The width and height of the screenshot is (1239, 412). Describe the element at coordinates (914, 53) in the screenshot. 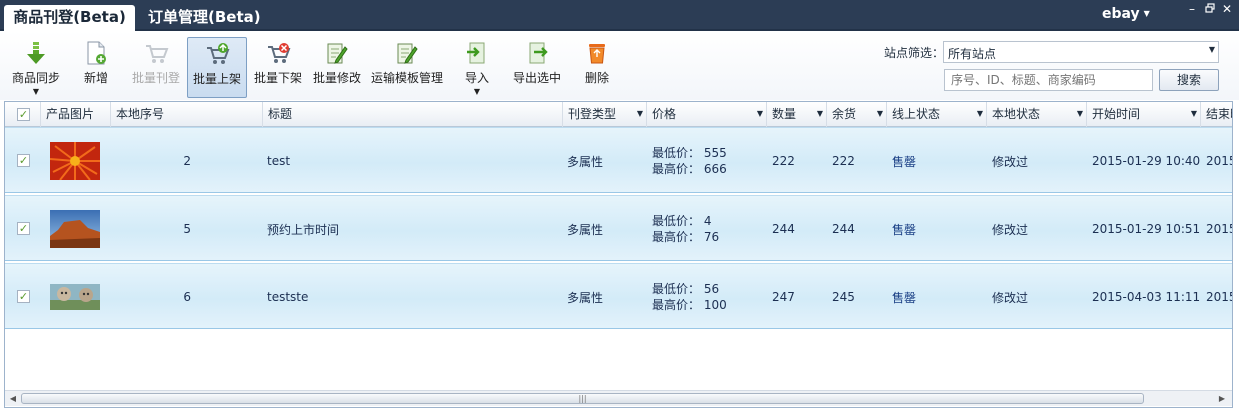

I see `site-filter-label: 站点筛选：` at that location.